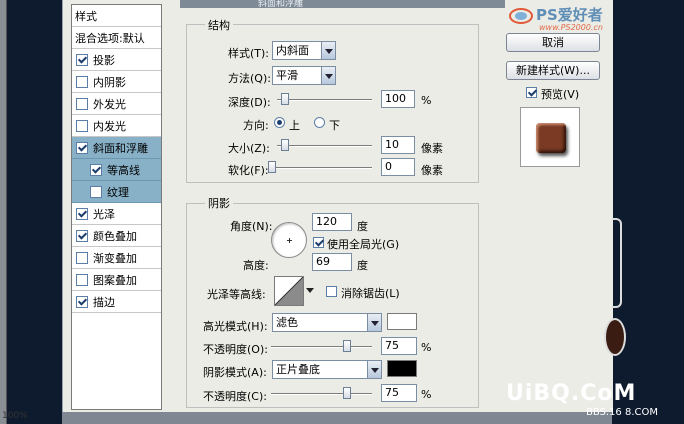  I want to click on styles-list-item: 外发光, so click(116, 104).